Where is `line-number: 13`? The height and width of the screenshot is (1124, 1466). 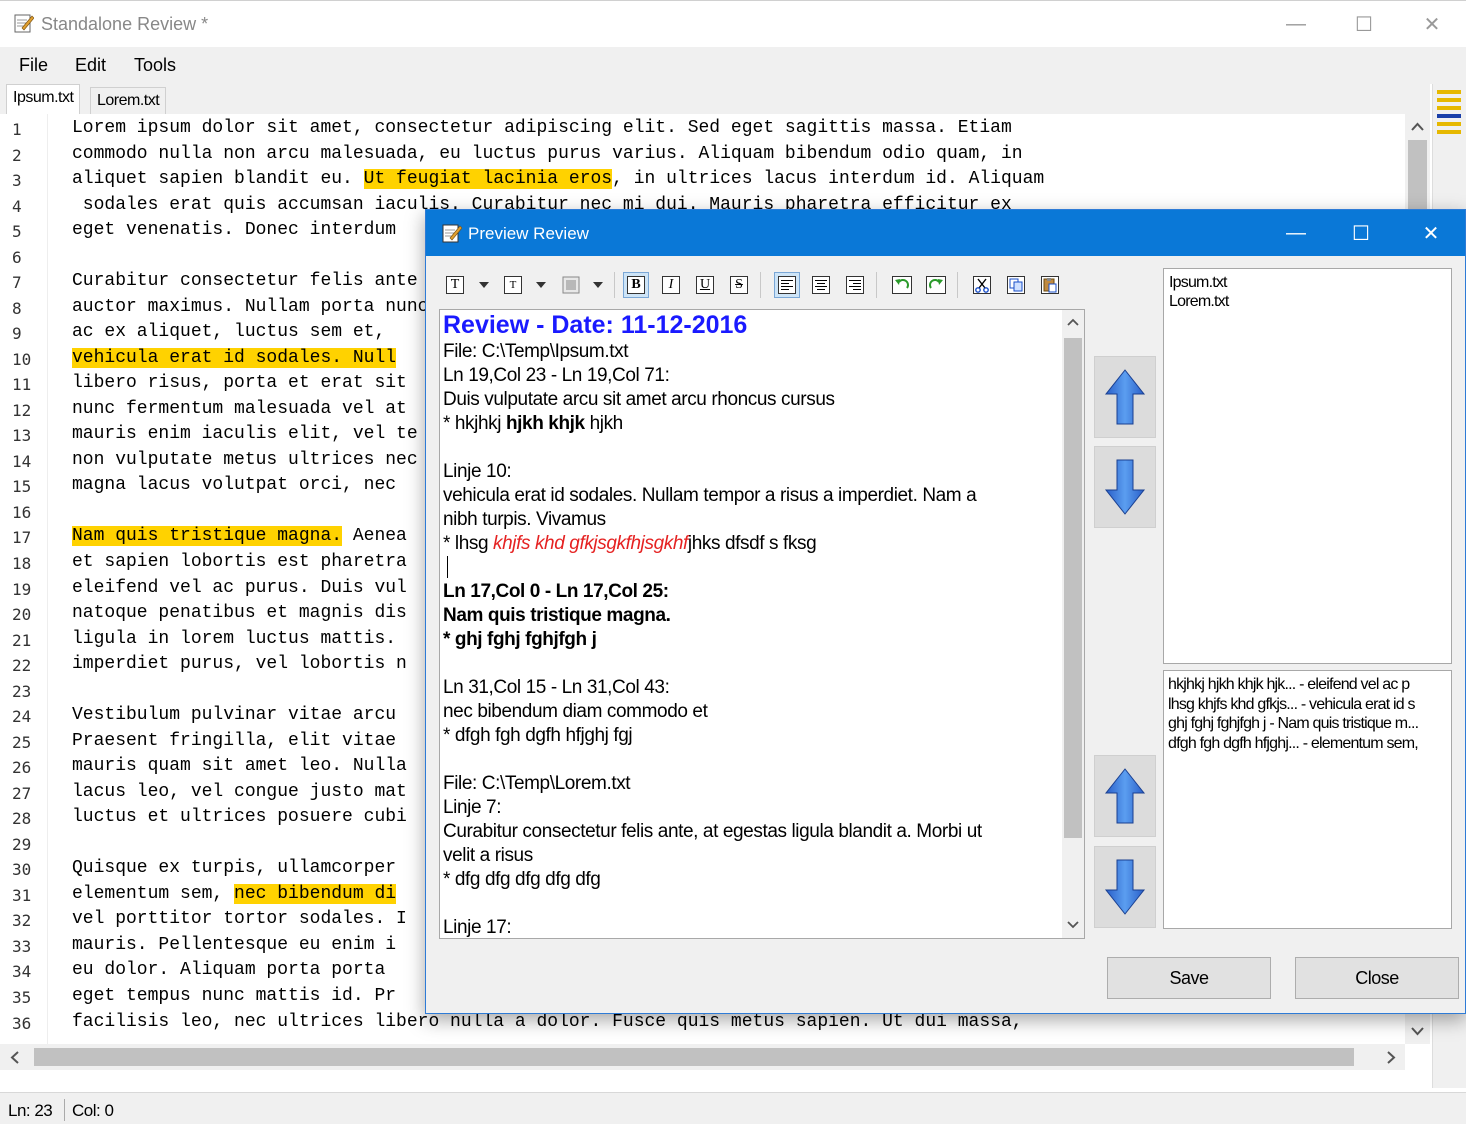 line-number: 13 is located at coordinates (22, 436).